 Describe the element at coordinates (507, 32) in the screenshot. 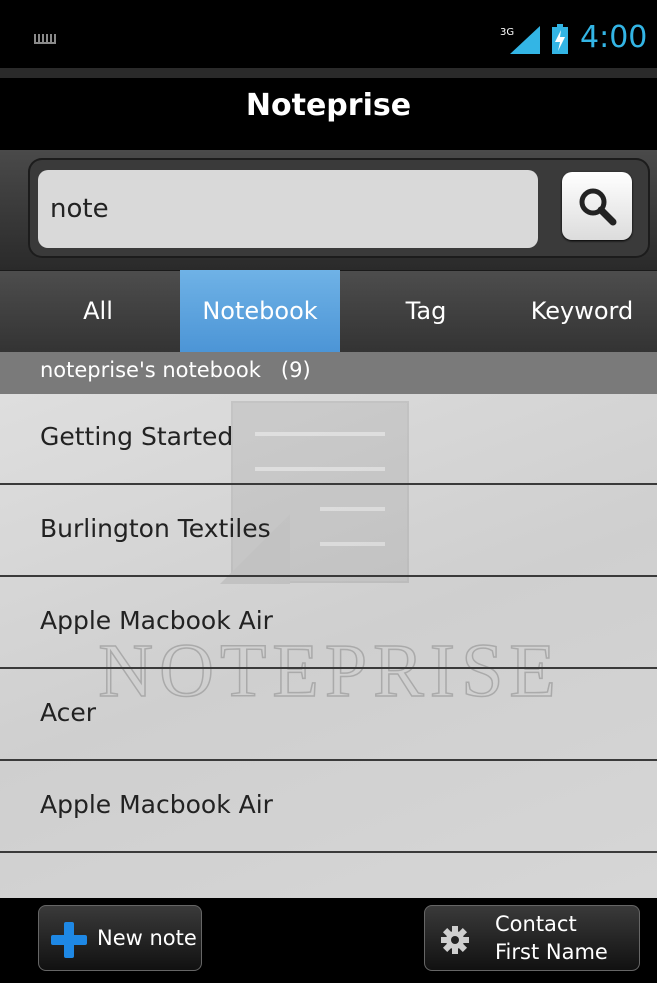

I see `network-label: 3G` at that location.